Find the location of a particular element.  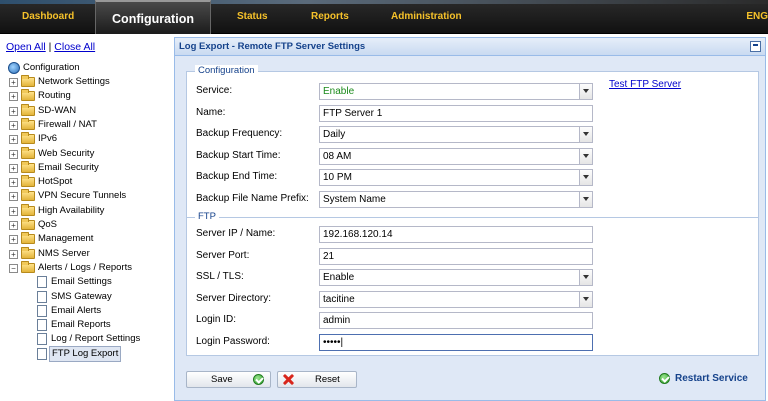

login-password-input: •••••| is located at coordinates (456, 342).